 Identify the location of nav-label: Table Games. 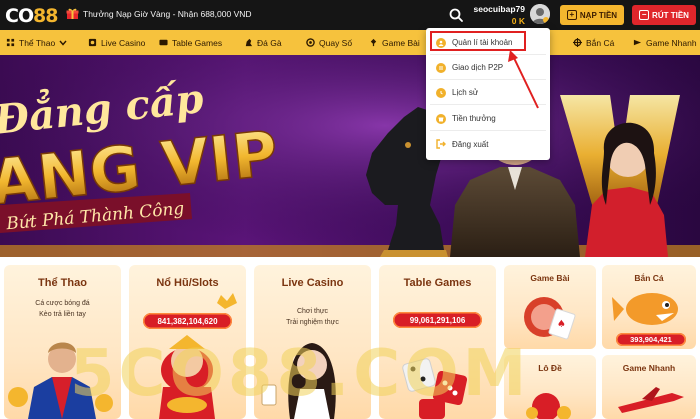
(197, 42).